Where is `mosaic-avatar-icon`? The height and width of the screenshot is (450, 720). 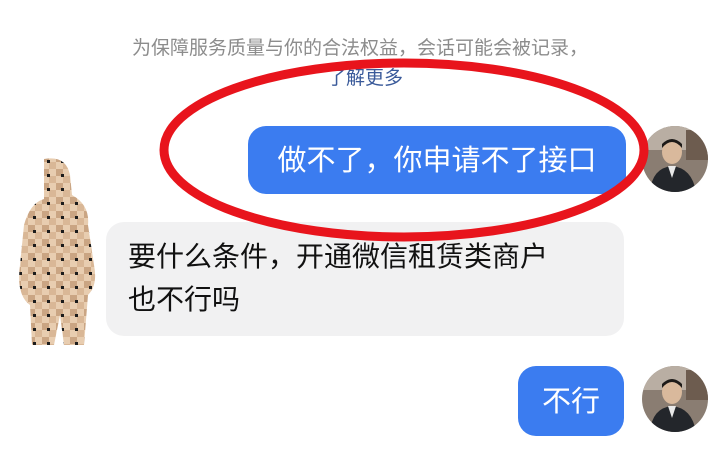
mosaic-avatar-icon is located at coordinates (57, 251).